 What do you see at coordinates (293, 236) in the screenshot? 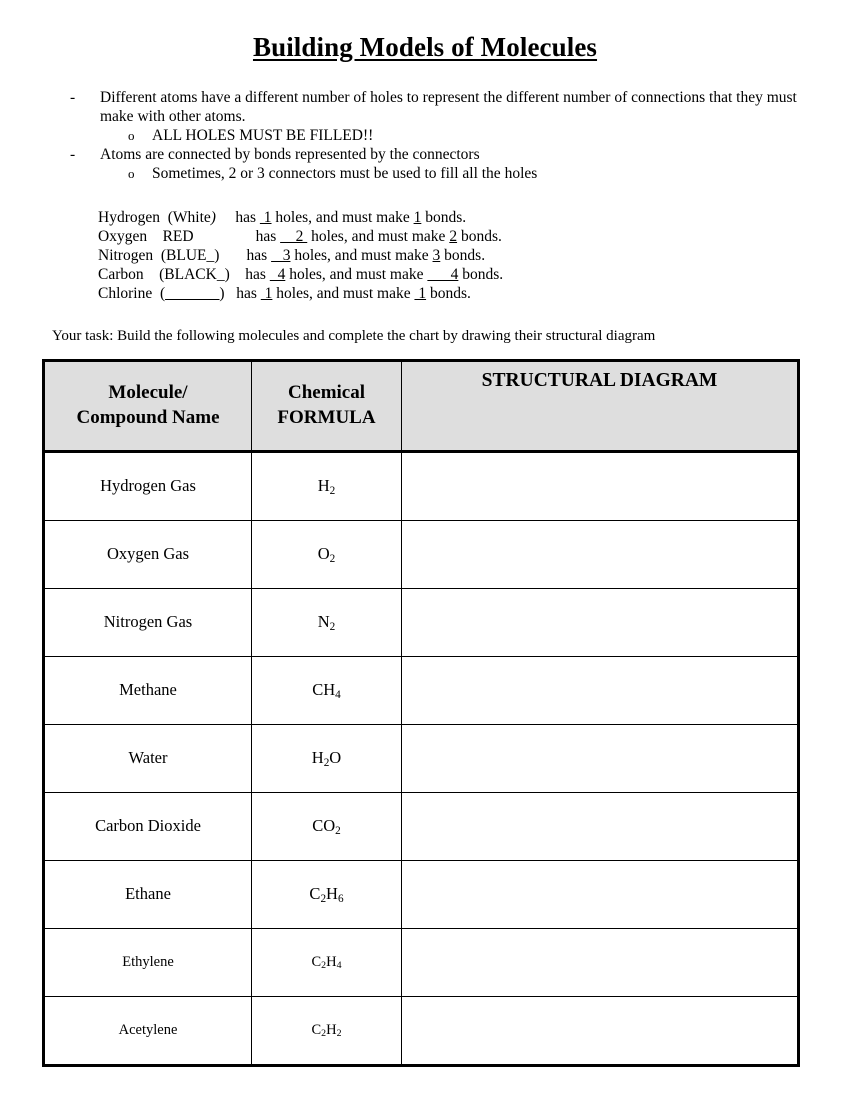
I see `holes-blank-field: 2` at bounding box center [293, 236].